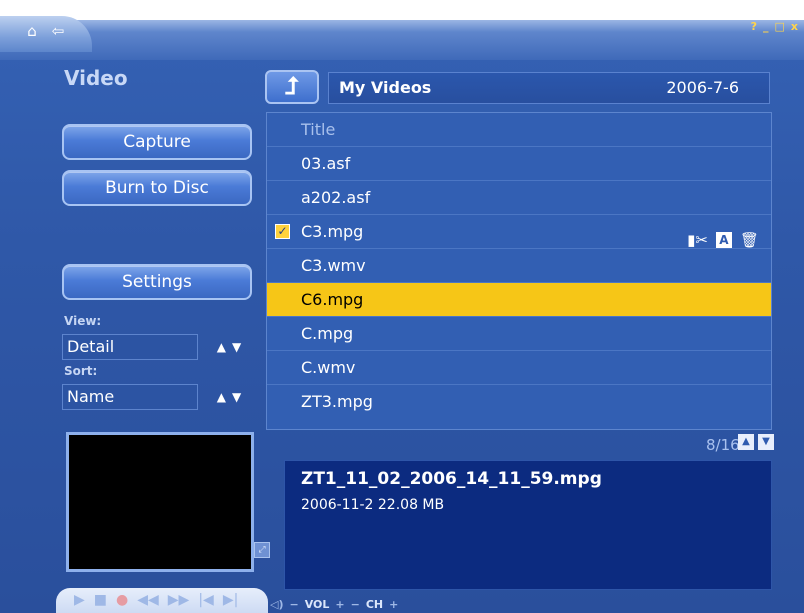 The height and width of the screenshot is (613, 804). What do you see at coordinates (451, 479) in the screenshot?
I see `selected-file-name: ZT1_11_02_2006_14_11_59.mpg` at bounding box center [451, 479].